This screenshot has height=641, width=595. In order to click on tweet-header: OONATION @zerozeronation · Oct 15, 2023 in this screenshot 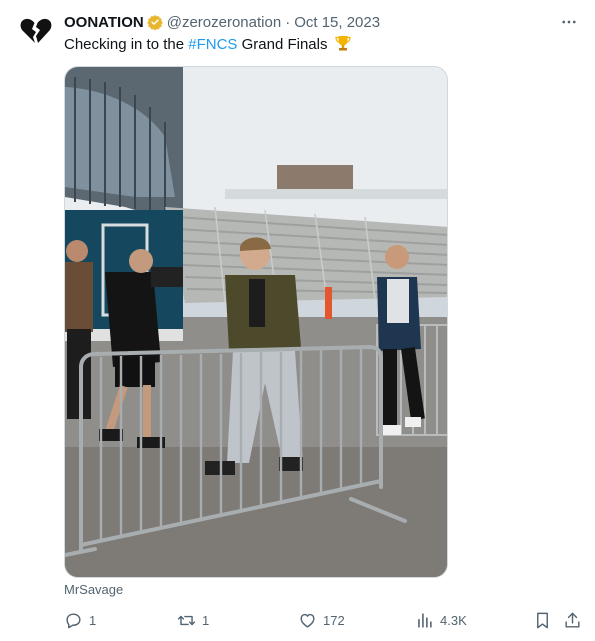, I will do `click(321, 22)`.